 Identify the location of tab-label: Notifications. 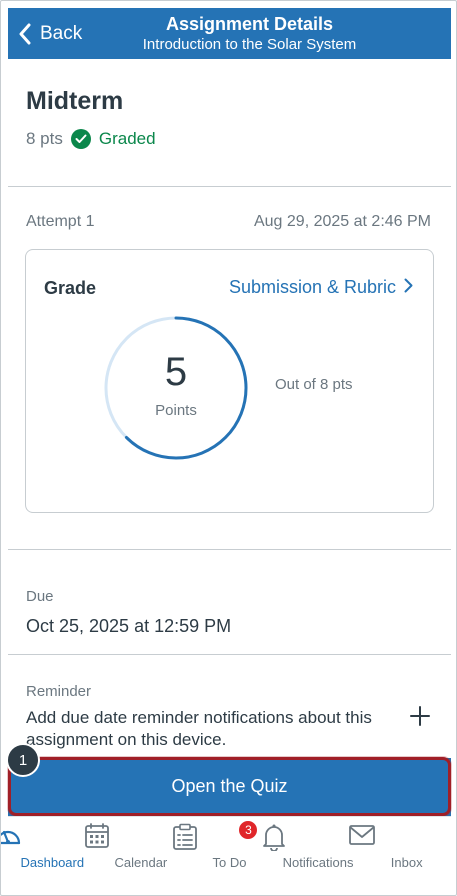
(318, 862).